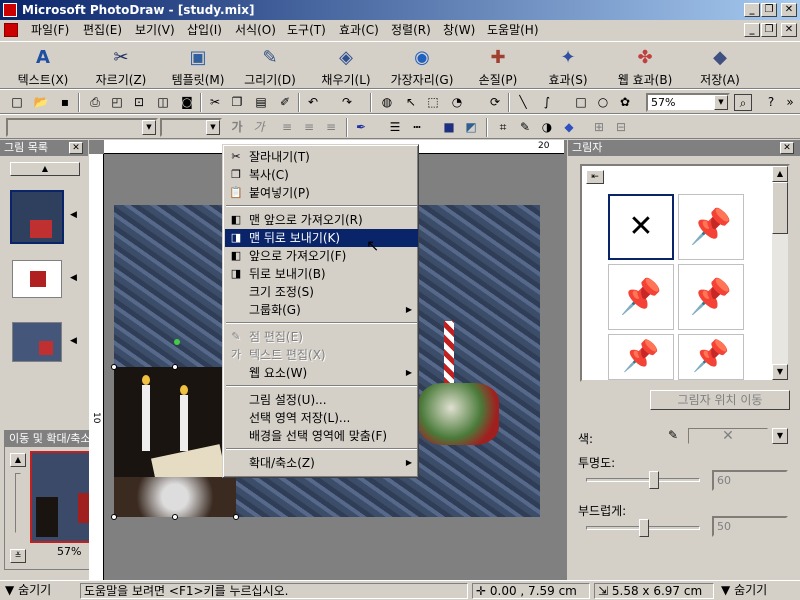 The width and height of the screenshot is (800, 600). What do you see at coordinates (503, 127) in the screenshot?
I see `crop-tool-icon: ⌗` at bounding box center [503, 127].